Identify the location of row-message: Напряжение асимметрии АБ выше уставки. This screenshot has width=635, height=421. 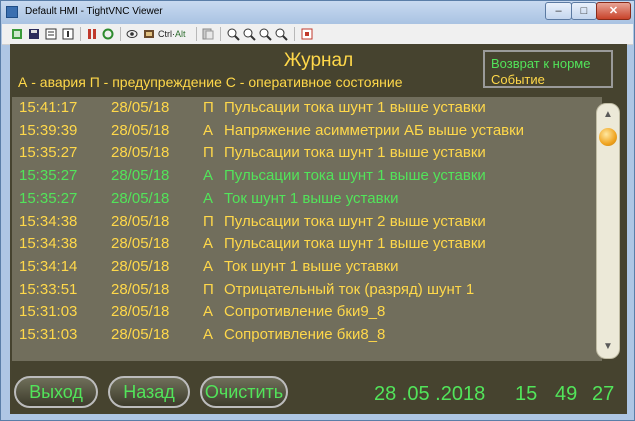
(374, 130).